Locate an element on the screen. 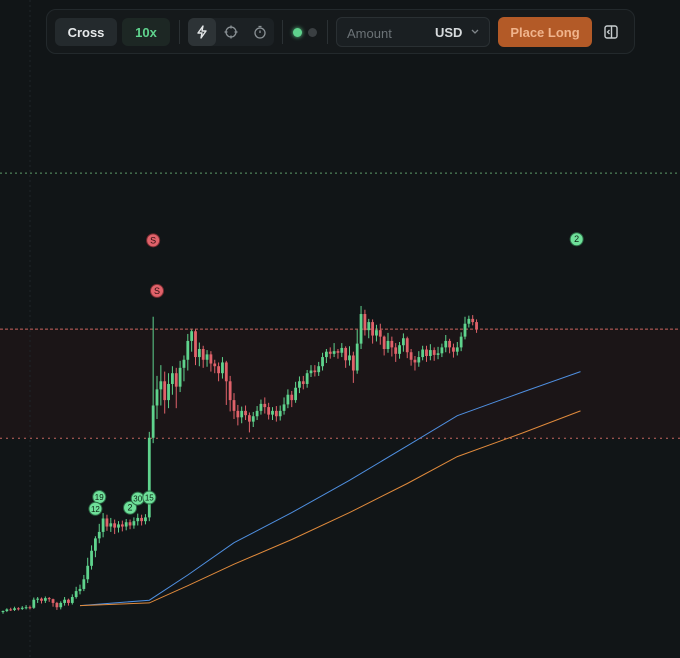  trade-toolbar: Cross 10x USD Place Long is located at coordinates (340, 31).